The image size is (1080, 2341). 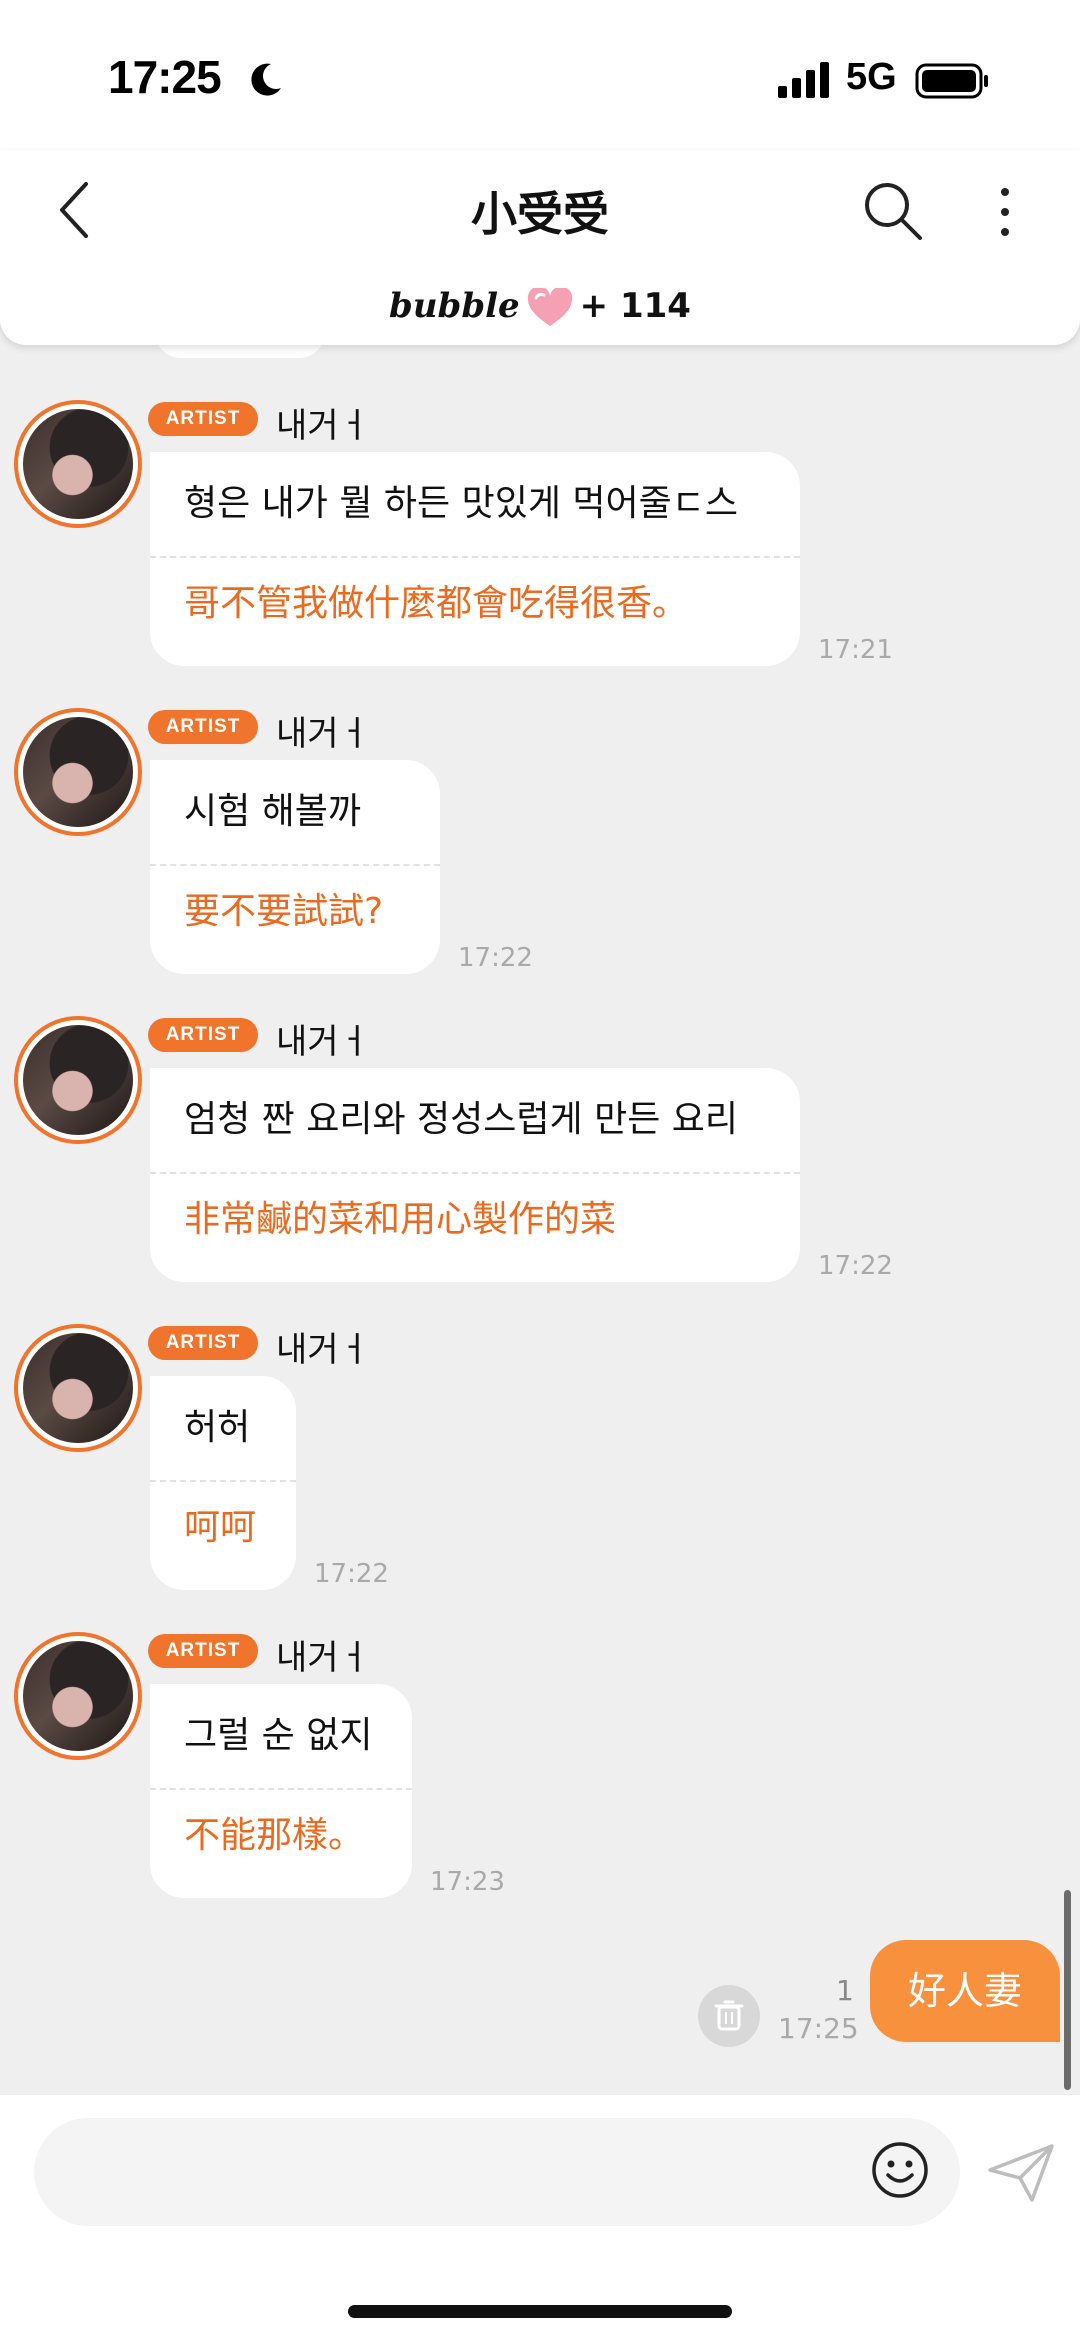 I want to click on delete-message-button, so click(x=729, y=2016).